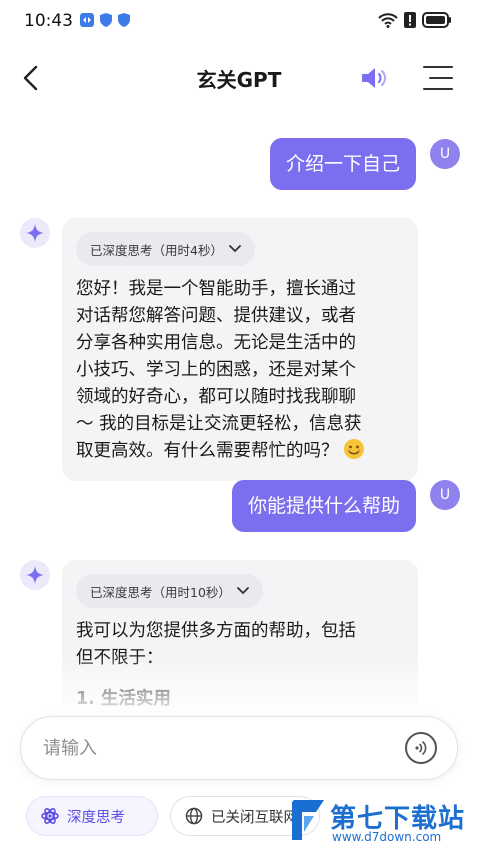  Describe the element at coordinates (194, 816) in the screenshot. I see `globe-icon` at that location.